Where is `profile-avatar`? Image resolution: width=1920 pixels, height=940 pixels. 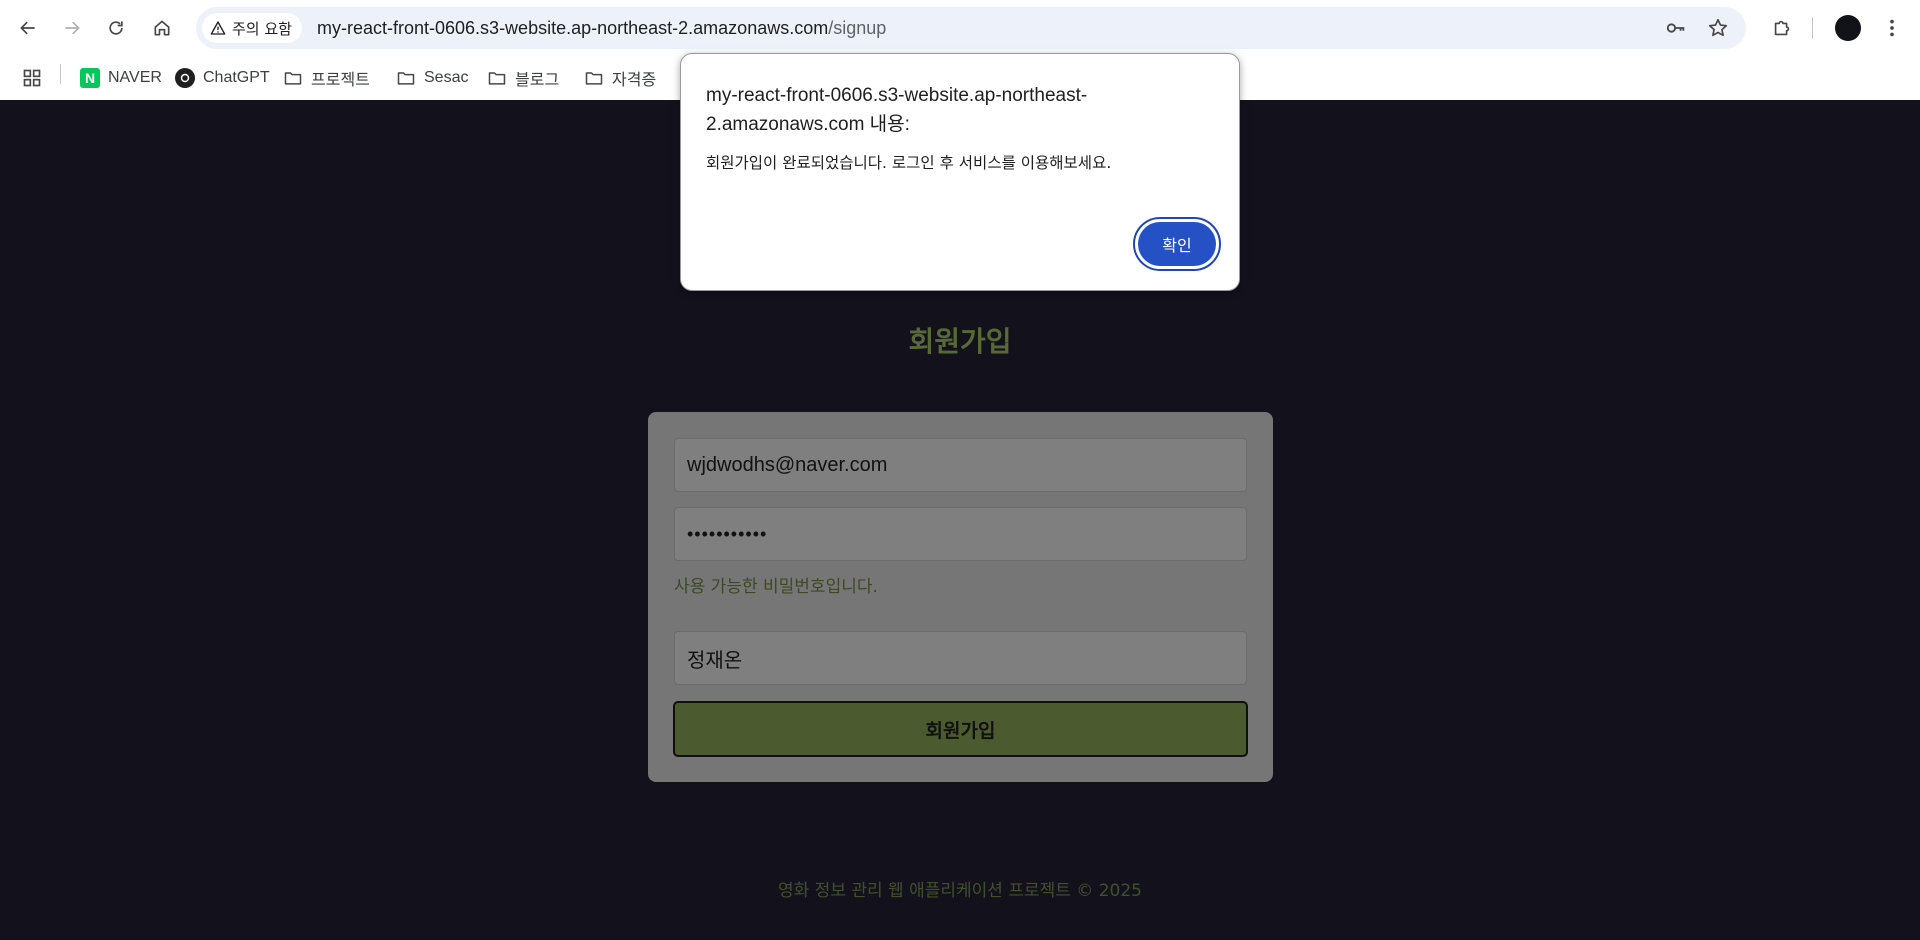
profile-avatar is located at coordinates (1848, 28).